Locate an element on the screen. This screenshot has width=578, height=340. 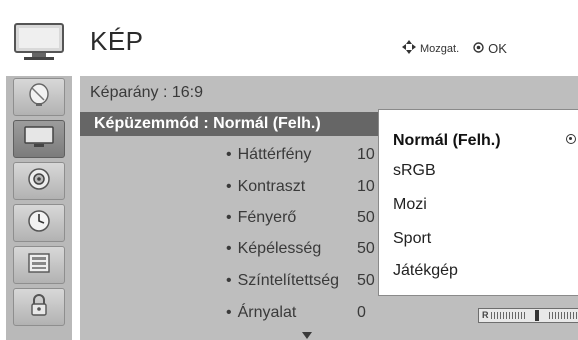
setting-value: 0 is located at coordinates (361, 312).